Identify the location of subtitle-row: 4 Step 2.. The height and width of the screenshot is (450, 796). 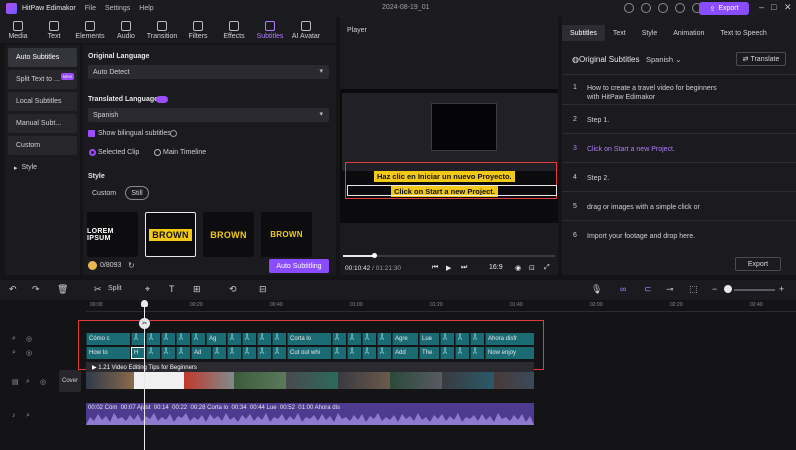
(679, 176).